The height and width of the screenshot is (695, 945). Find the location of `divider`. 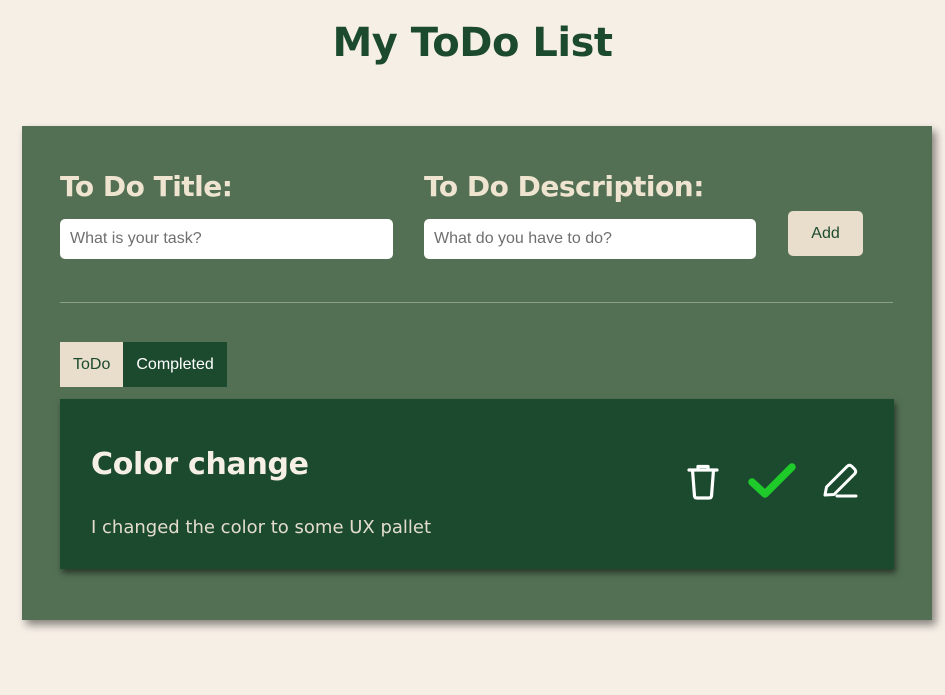

divider is located at coordinates (476, 302).